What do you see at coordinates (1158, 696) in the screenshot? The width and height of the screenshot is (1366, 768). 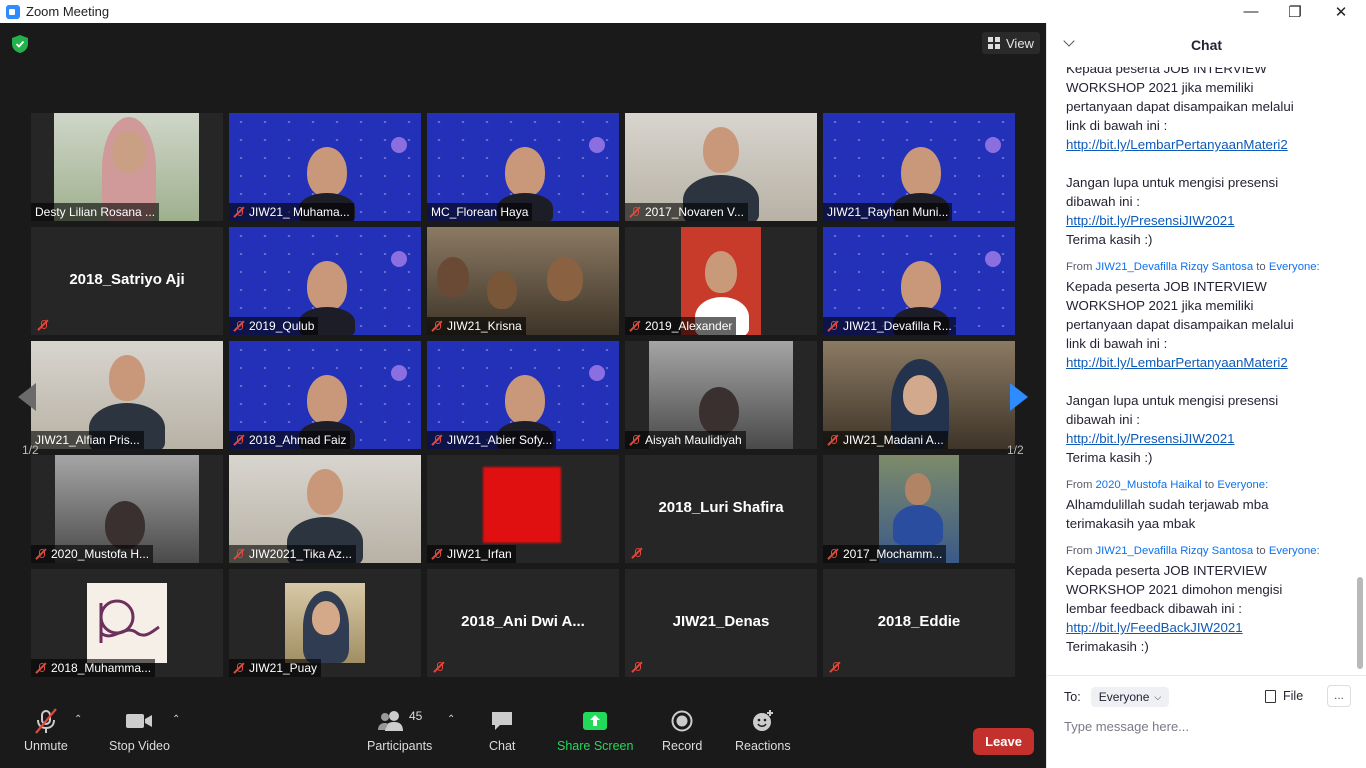 I see `chevron-down-icon: ⌵` at bounding box center [1158, 696].